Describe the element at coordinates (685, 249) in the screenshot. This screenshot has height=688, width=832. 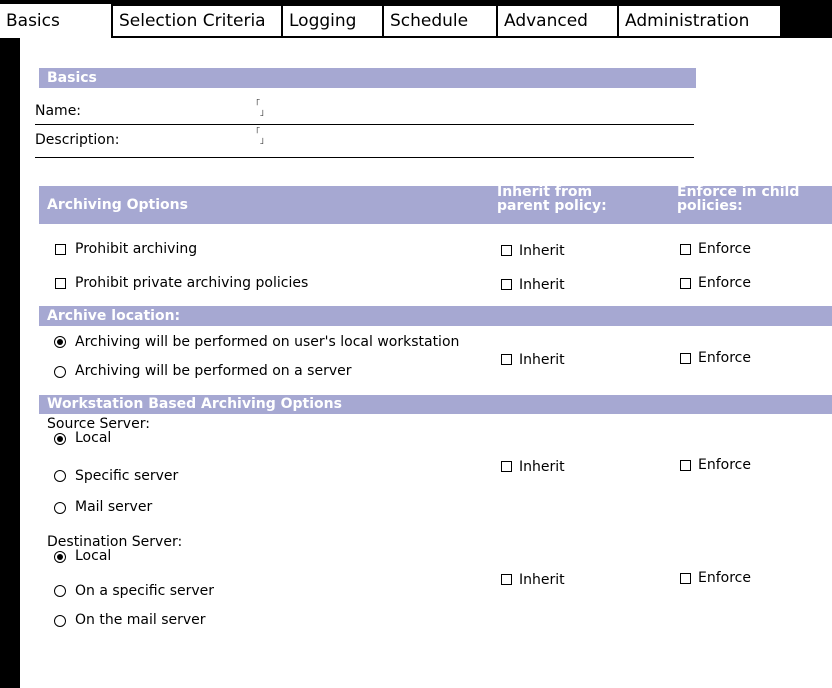
I see `prohibit-archiving-enforce-checkbox` at that location.